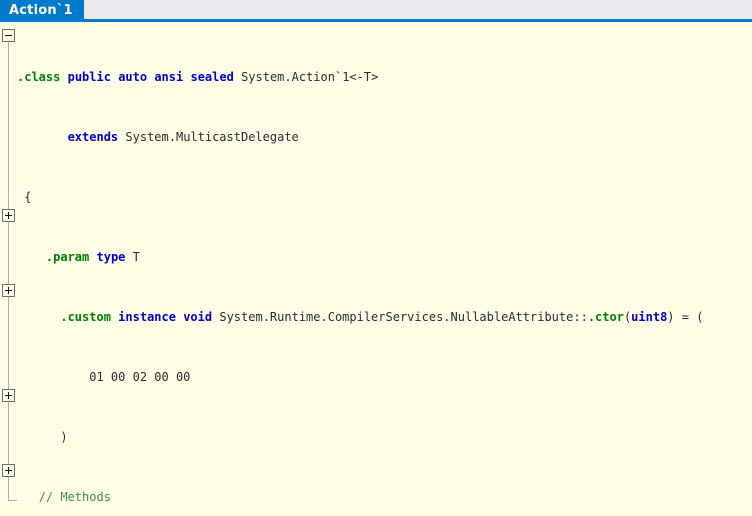  Describe the element at coordinates (28, 197) in the screenshot. I see `code-line: {` at that location.